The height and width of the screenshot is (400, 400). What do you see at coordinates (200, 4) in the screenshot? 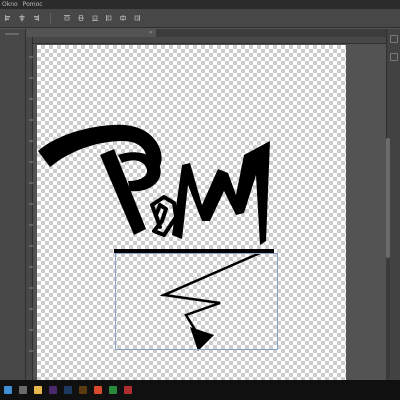
I see `menu-bar: Okno Pomoc` at bounding box center [200, 4].